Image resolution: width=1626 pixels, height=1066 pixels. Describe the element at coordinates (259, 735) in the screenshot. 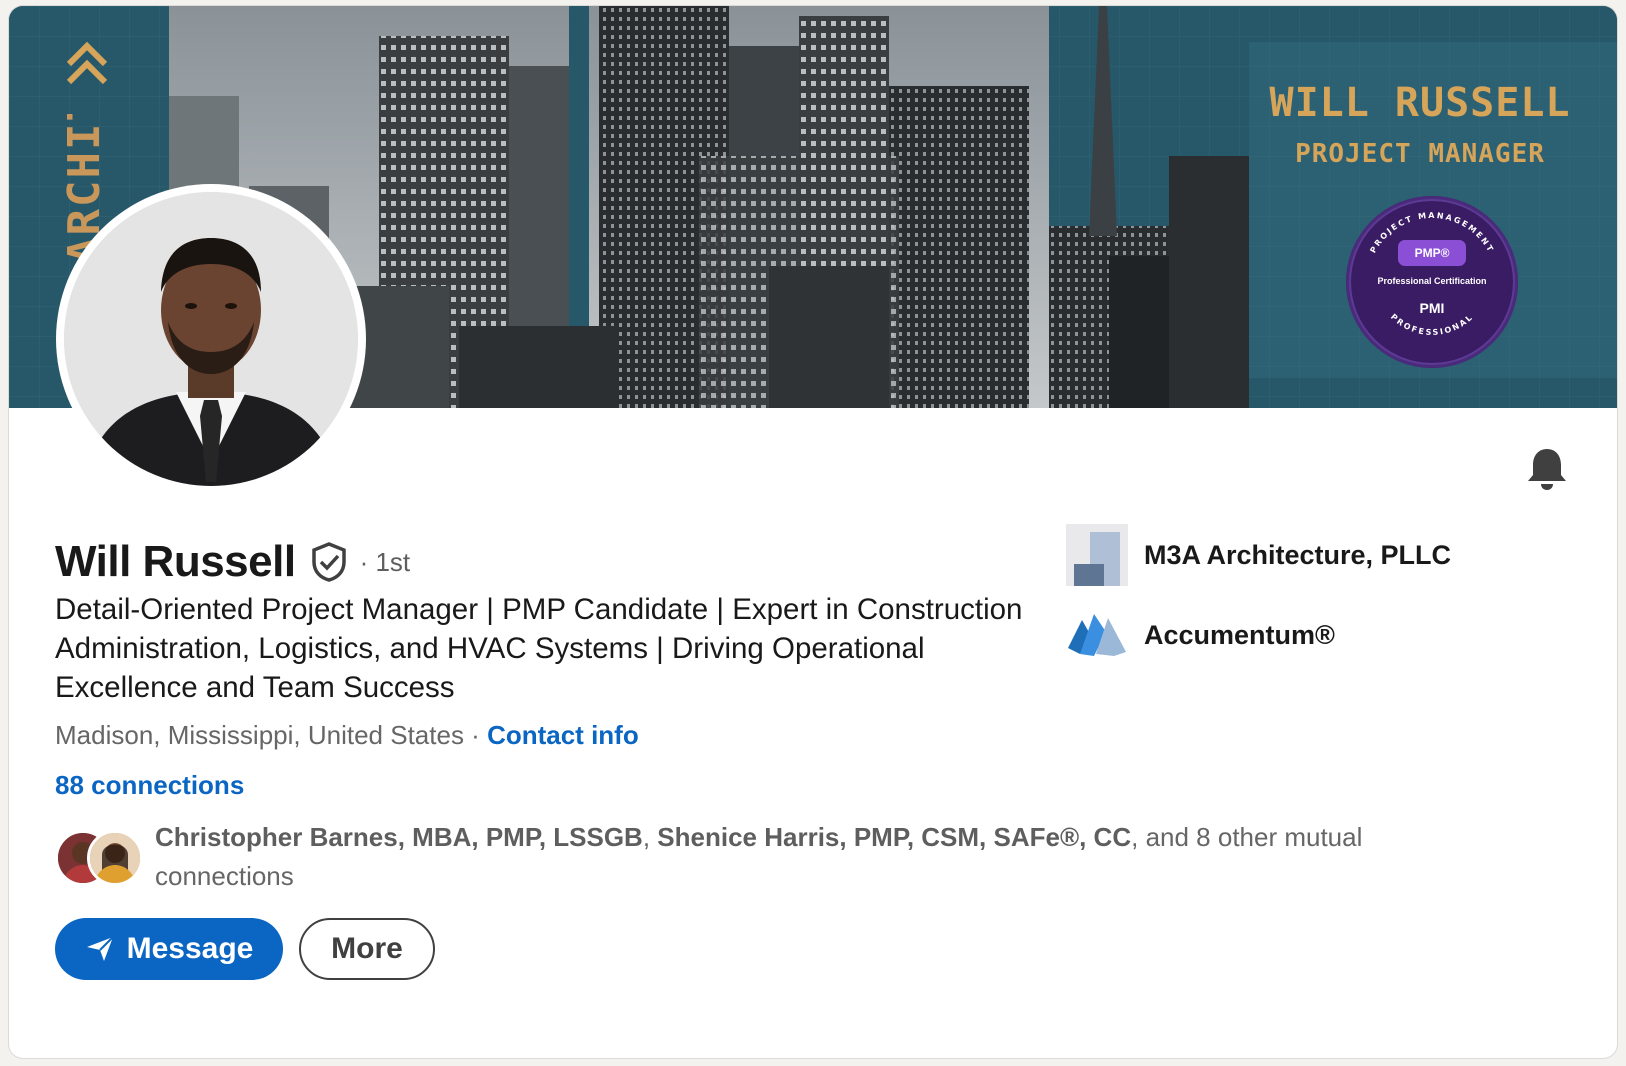

I see `location: Madison, Mississippi, United States` at that location.